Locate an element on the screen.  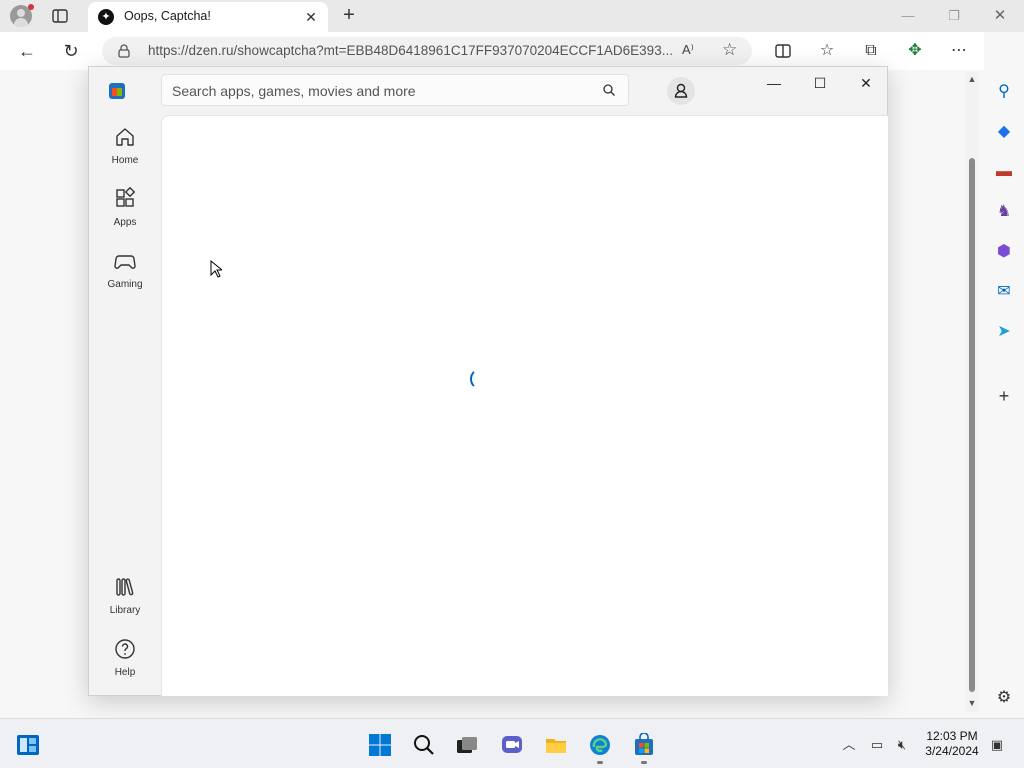
system-clock: 12:03 PM 3/24/2024 is located at coordinates (952, 744).